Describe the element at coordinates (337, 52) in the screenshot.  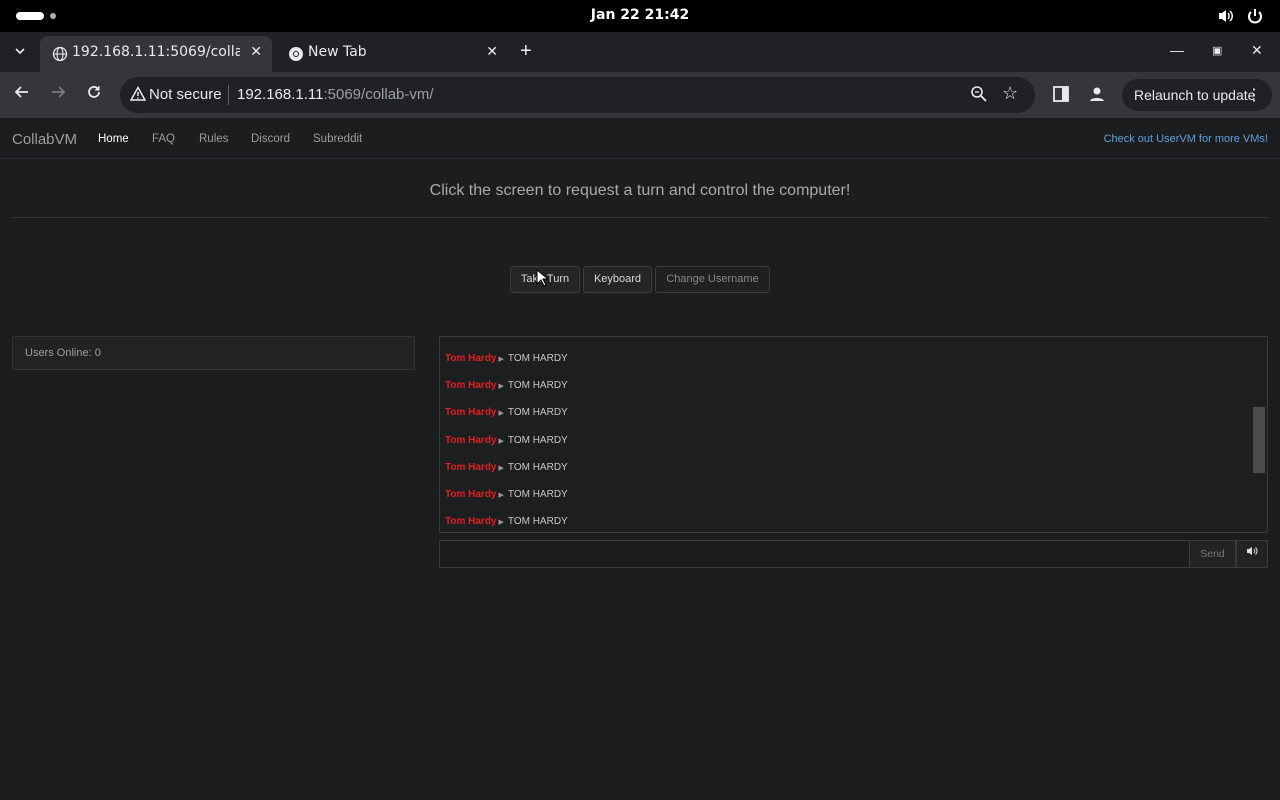
I see `tab-title: New Tab` at that location.